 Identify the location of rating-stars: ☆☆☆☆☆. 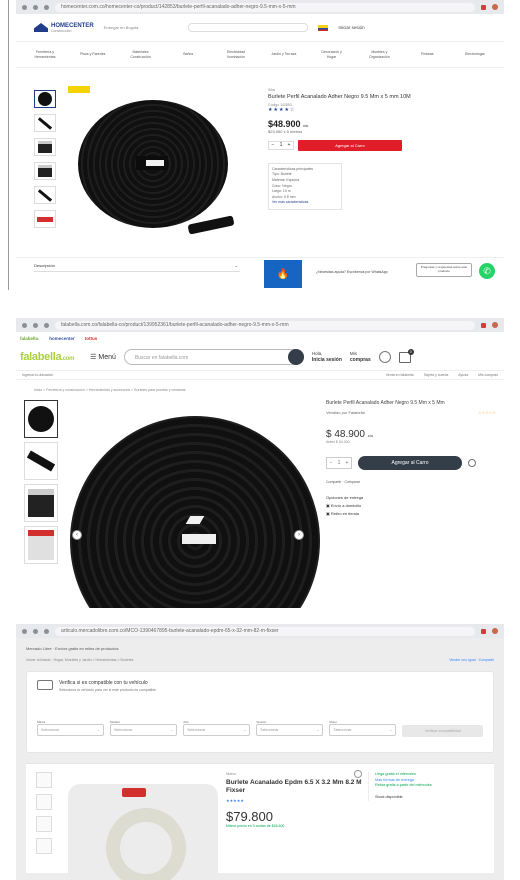
(487, 412).